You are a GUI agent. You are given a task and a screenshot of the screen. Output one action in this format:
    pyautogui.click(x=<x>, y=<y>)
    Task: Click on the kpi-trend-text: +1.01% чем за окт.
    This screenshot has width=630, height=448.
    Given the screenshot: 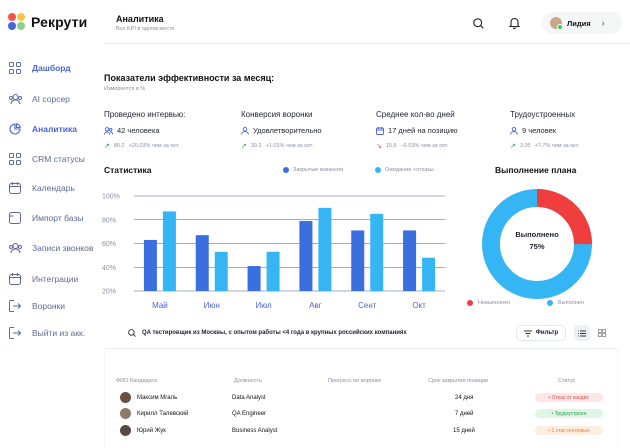 What is the action you would take?
    pyautogui.click(x=289, y=146)
    